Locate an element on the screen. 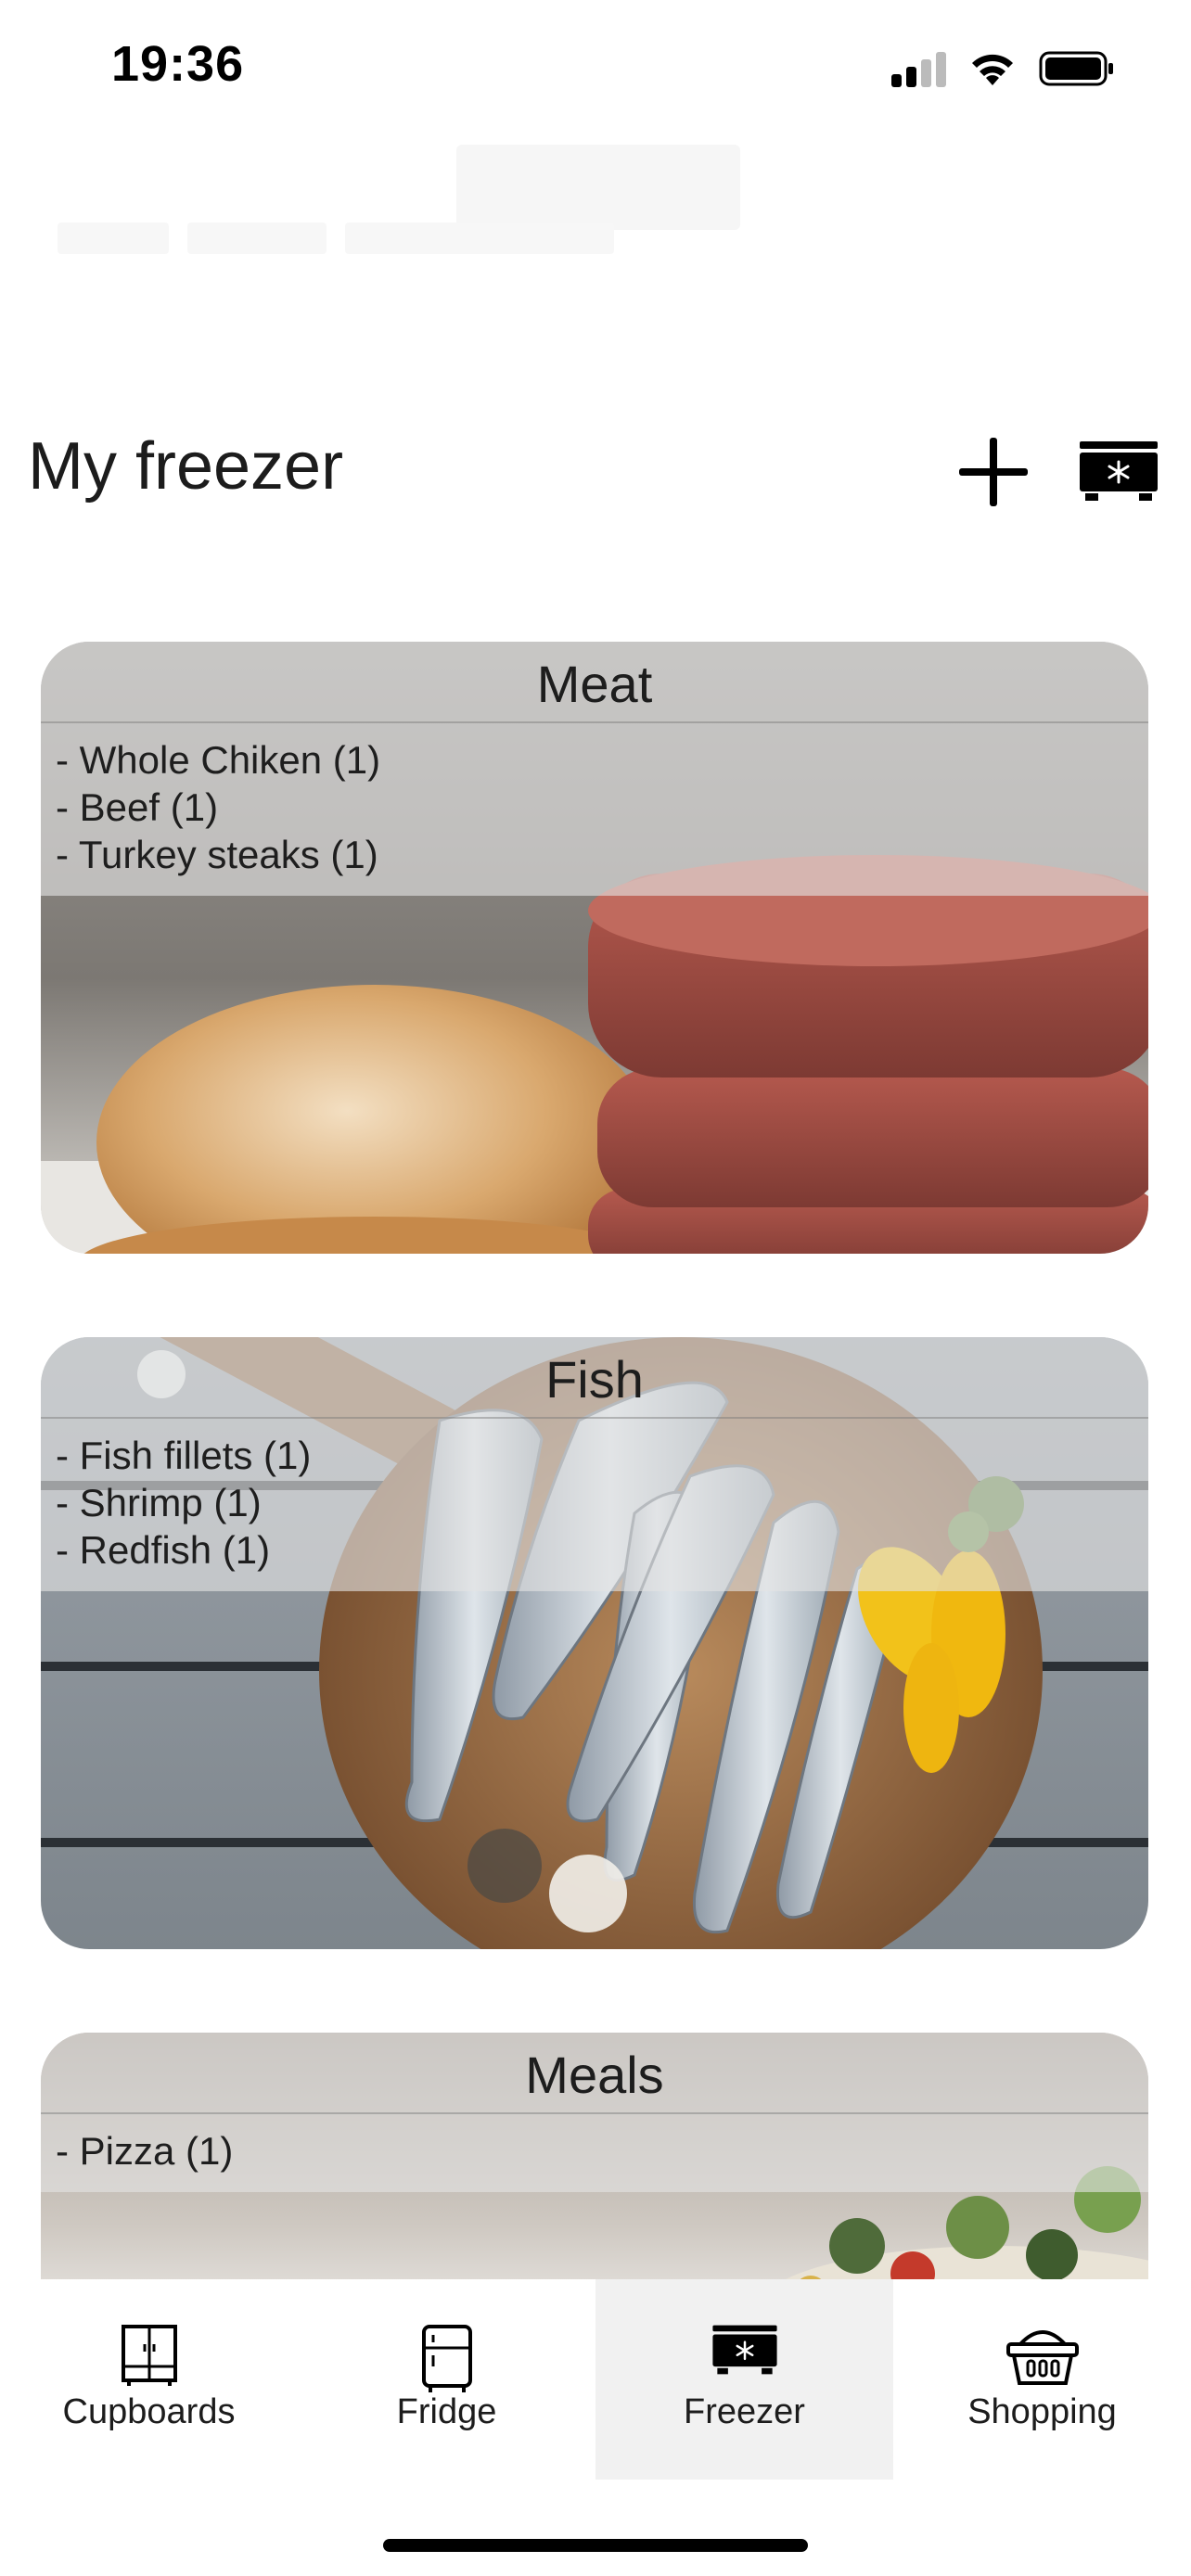  card-overlay: Meals - Pizza (1) is located at coordinates (594, 2112).